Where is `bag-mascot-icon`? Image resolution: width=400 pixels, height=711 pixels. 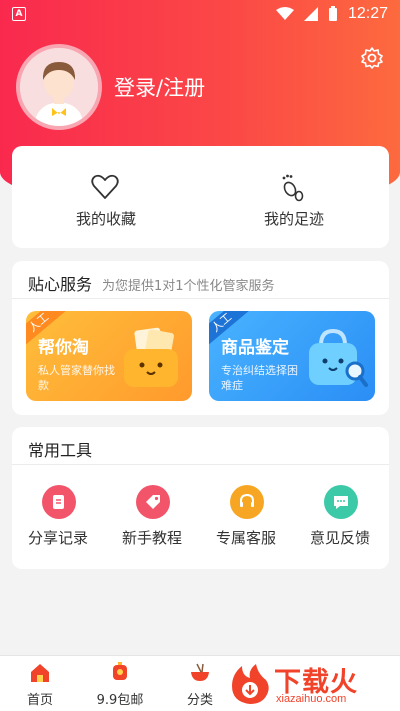 bag-mascot-icon is located at coordinates (338, 357).